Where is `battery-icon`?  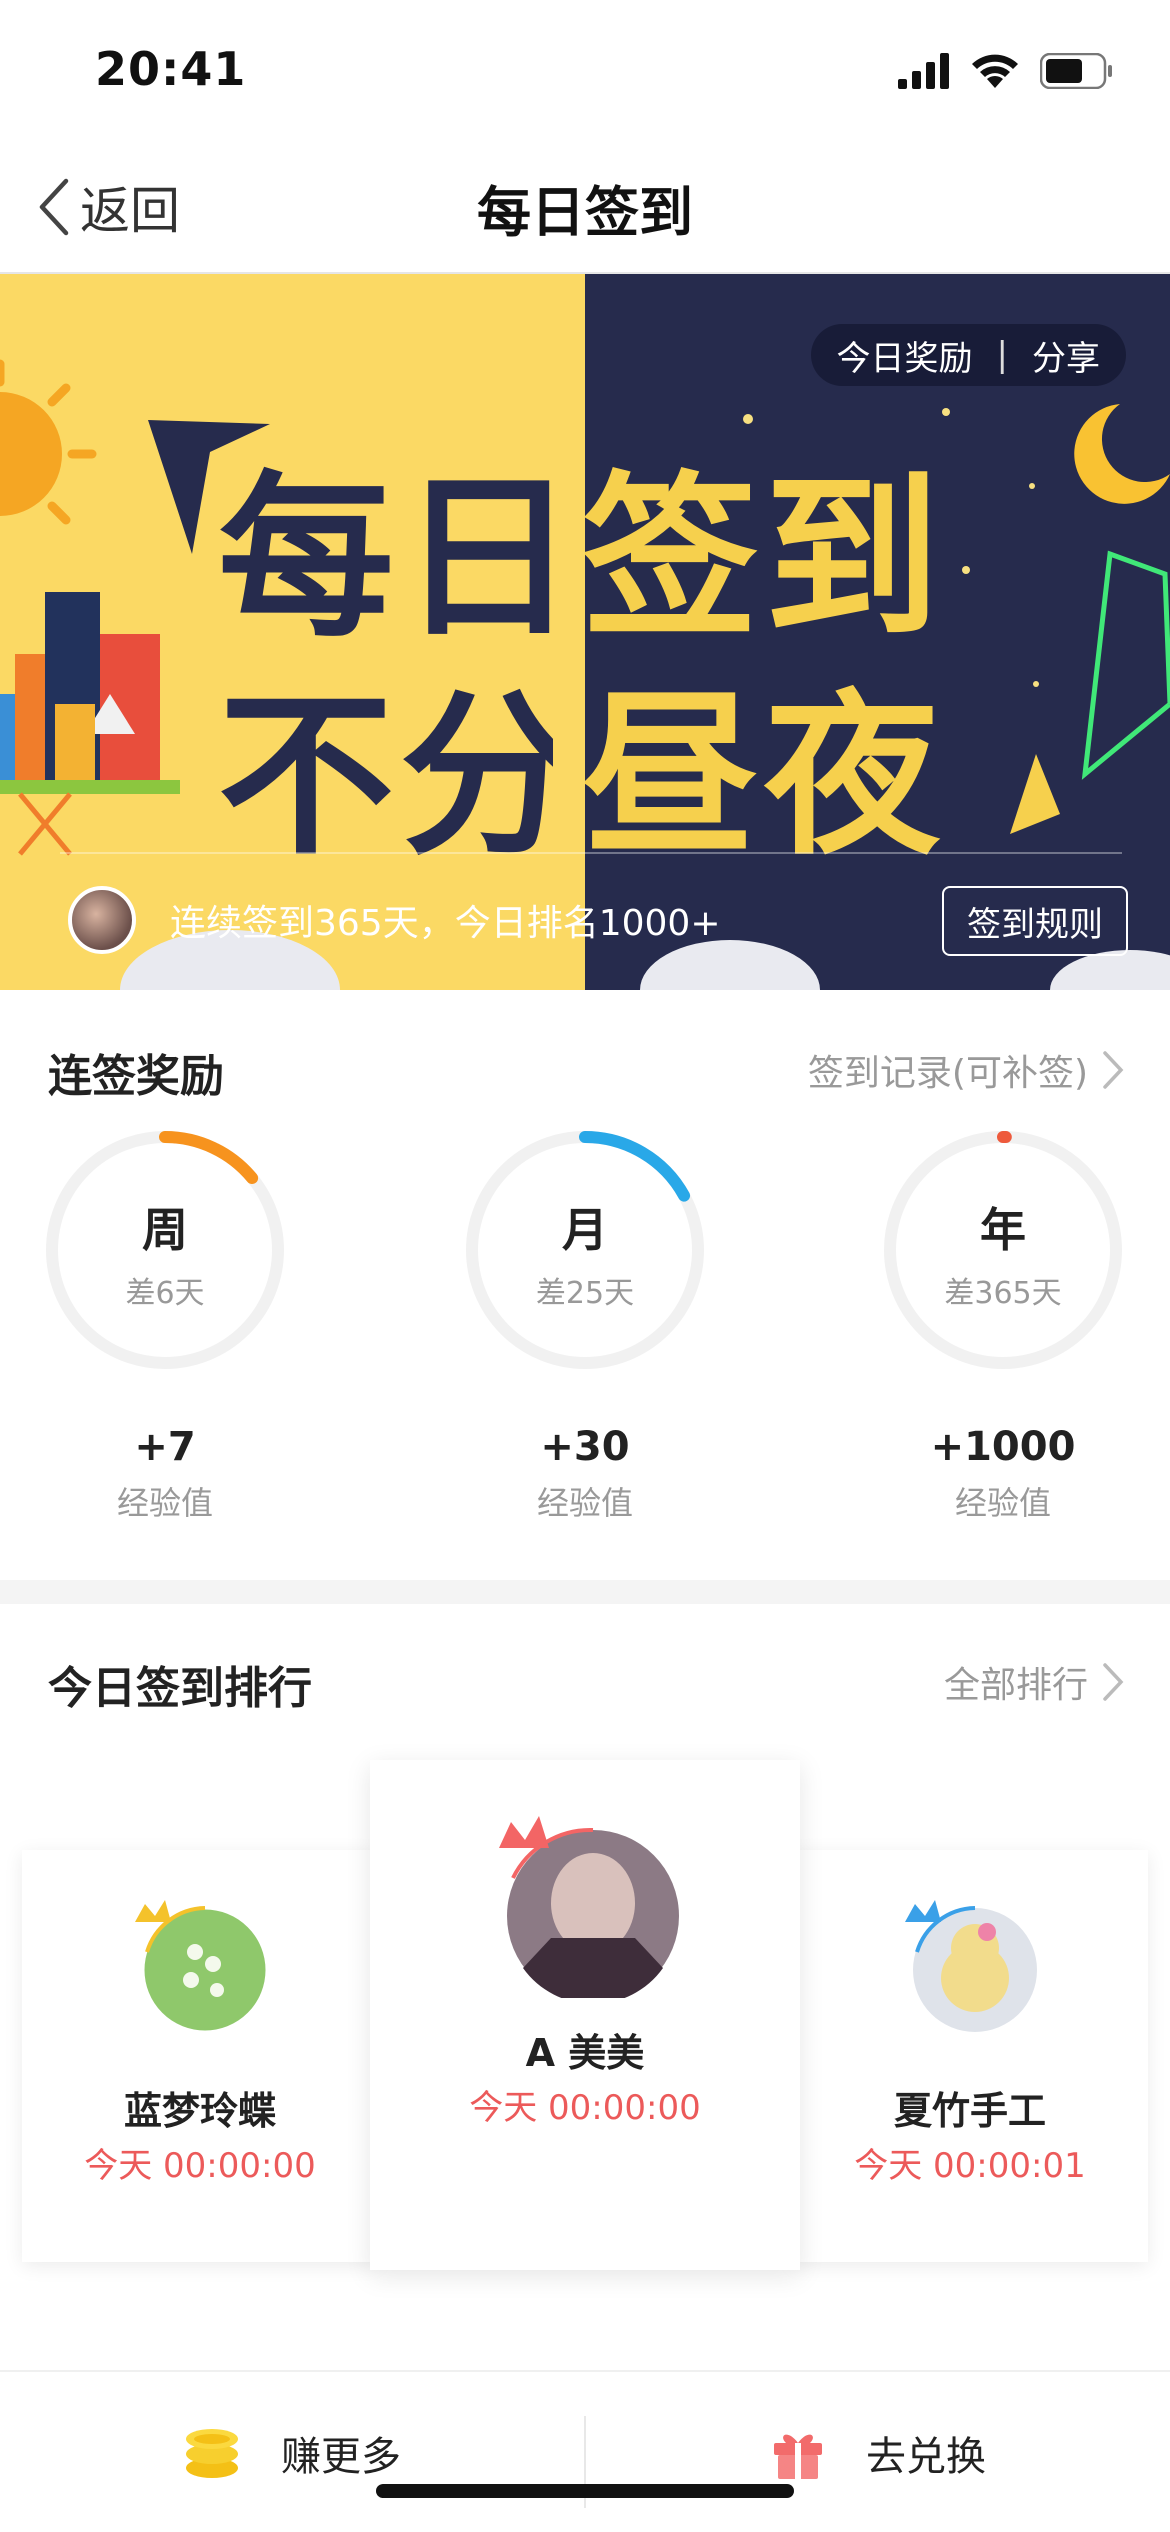 battery-icon is located at coordinates (1076, 71).